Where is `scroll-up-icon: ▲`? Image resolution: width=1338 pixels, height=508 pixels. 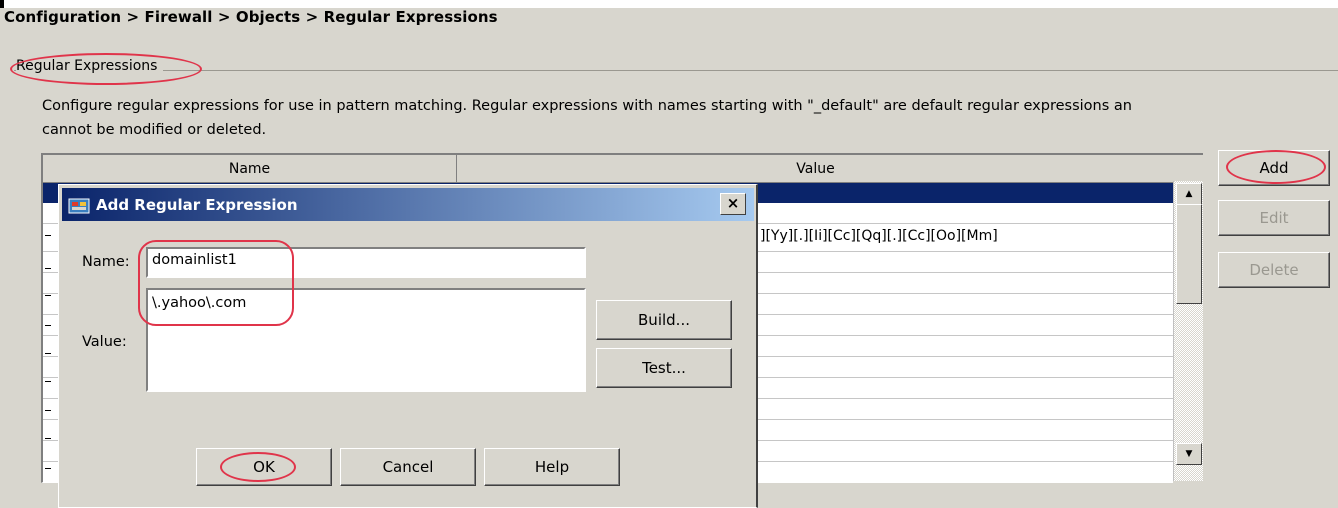
scroll-up-icon: ▲ is located at coordinates (1189, 194).